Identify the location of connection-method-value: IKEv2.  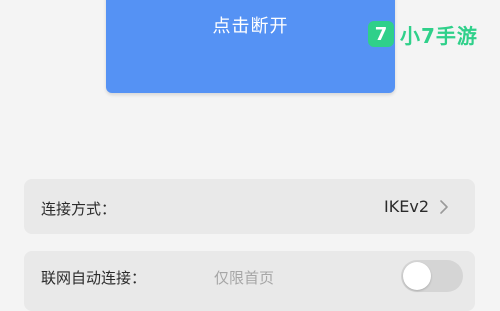
(406, 206).